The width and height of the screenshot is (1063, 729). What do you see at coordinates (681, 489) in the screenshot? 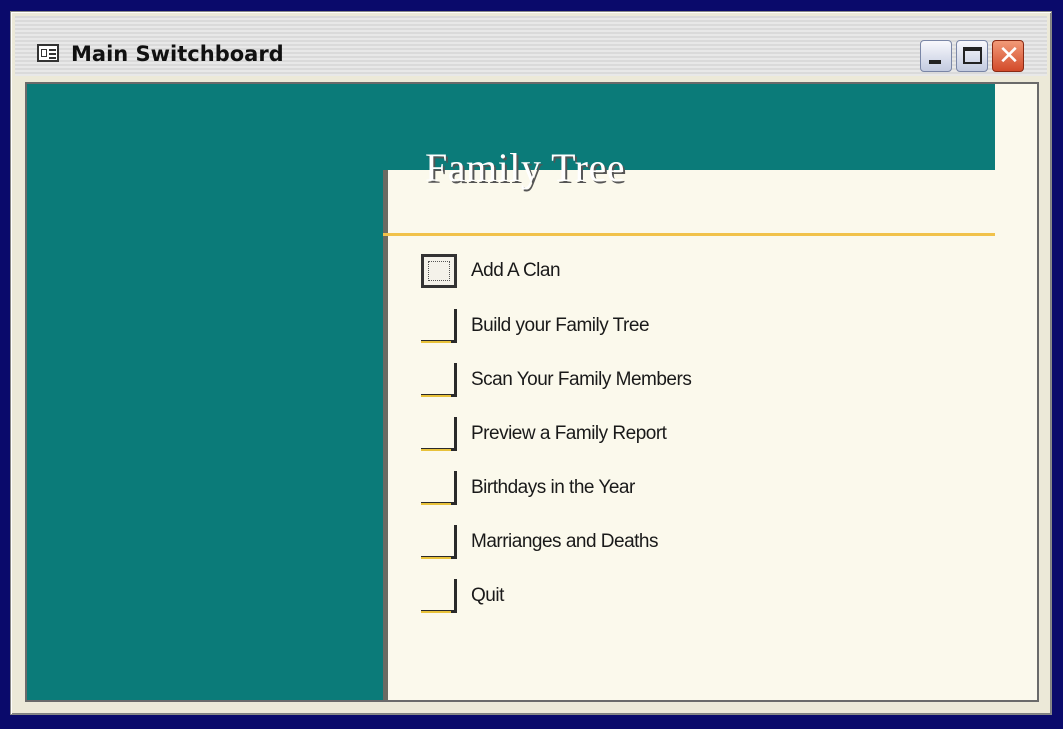
I see `menu-item-birthdays-in-year: Birthdays in the Year` at bounding box center [681, 489].